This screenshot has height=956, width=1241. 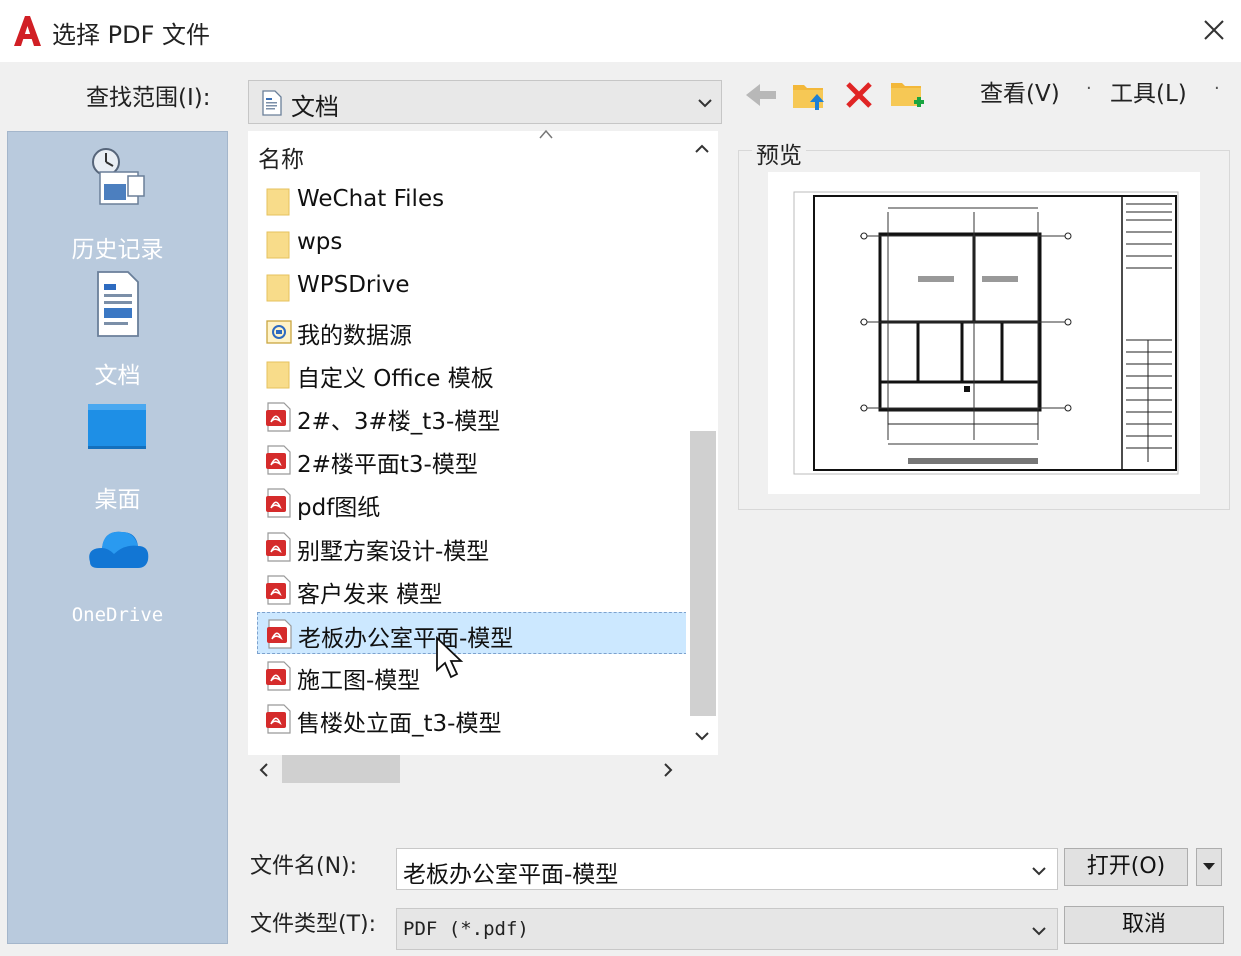 I want to click on history-icon, so click(x=118, y=176).